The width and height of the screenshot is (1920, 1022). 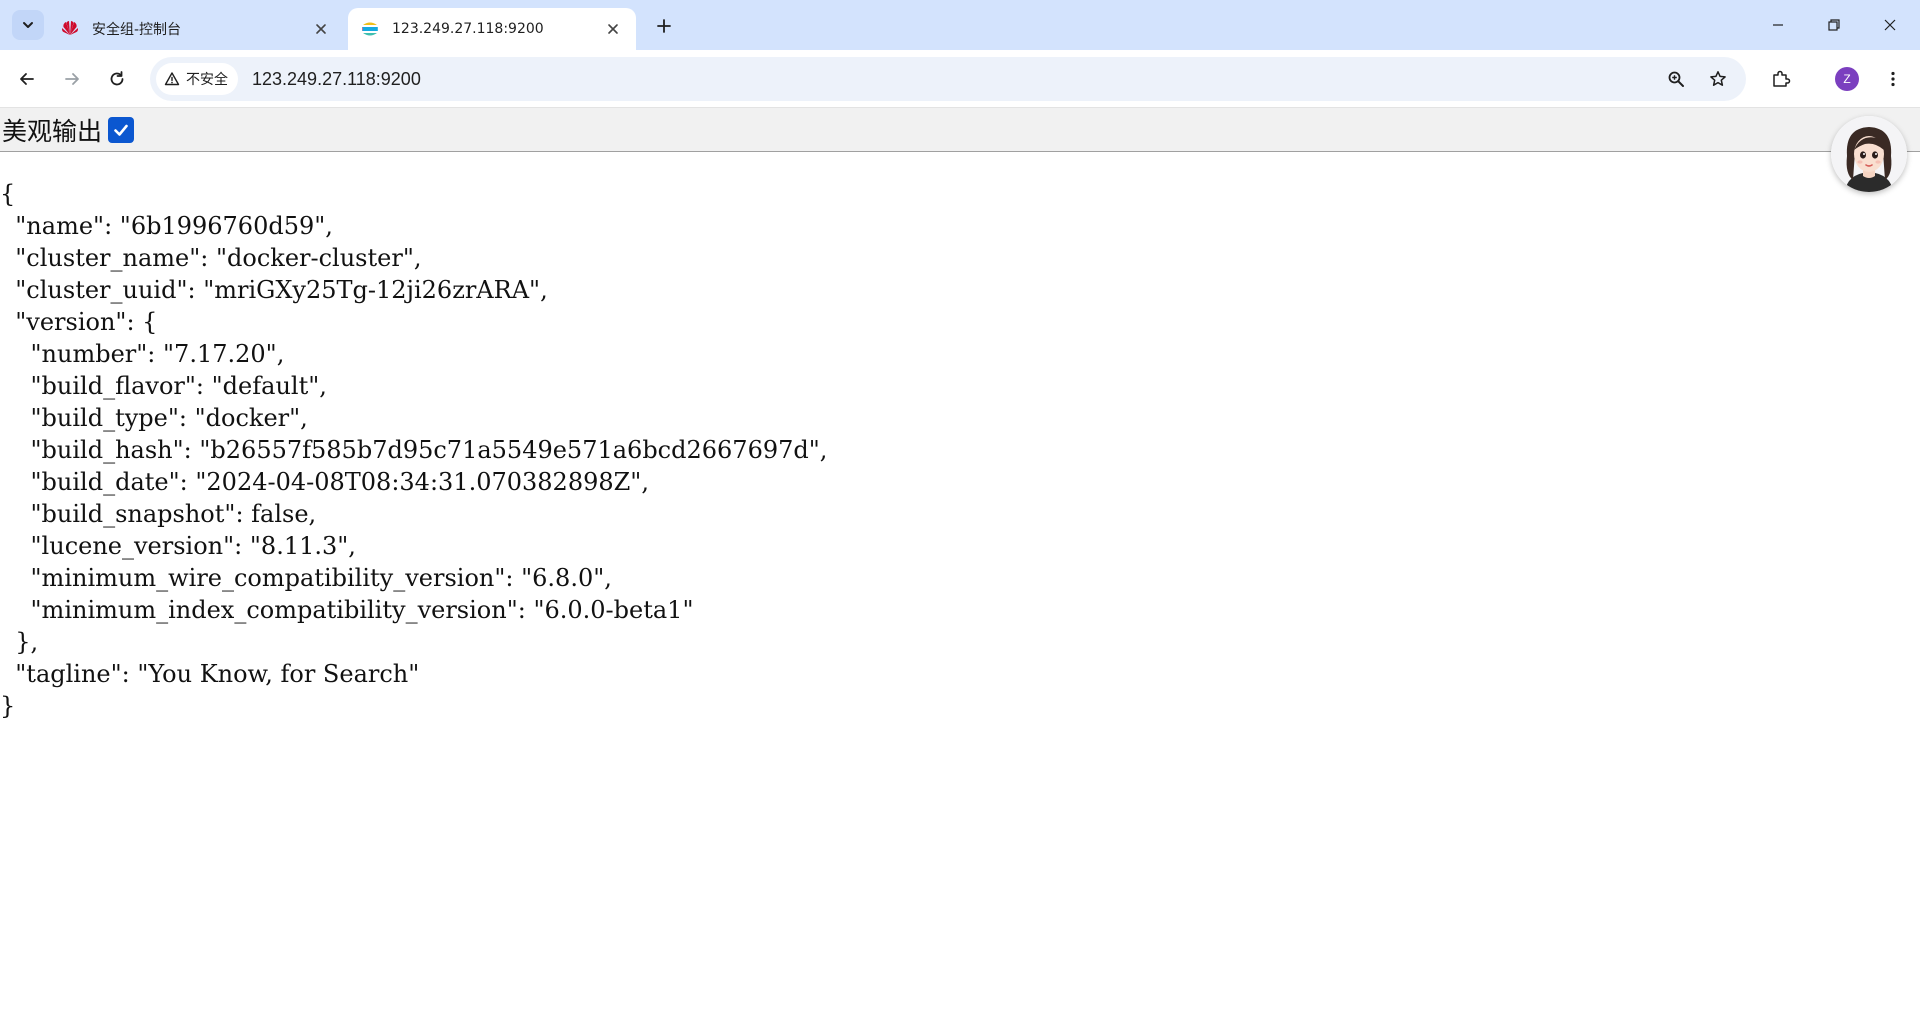 I want to click on security-indicator: 不安全, so click(x=197, y=79).